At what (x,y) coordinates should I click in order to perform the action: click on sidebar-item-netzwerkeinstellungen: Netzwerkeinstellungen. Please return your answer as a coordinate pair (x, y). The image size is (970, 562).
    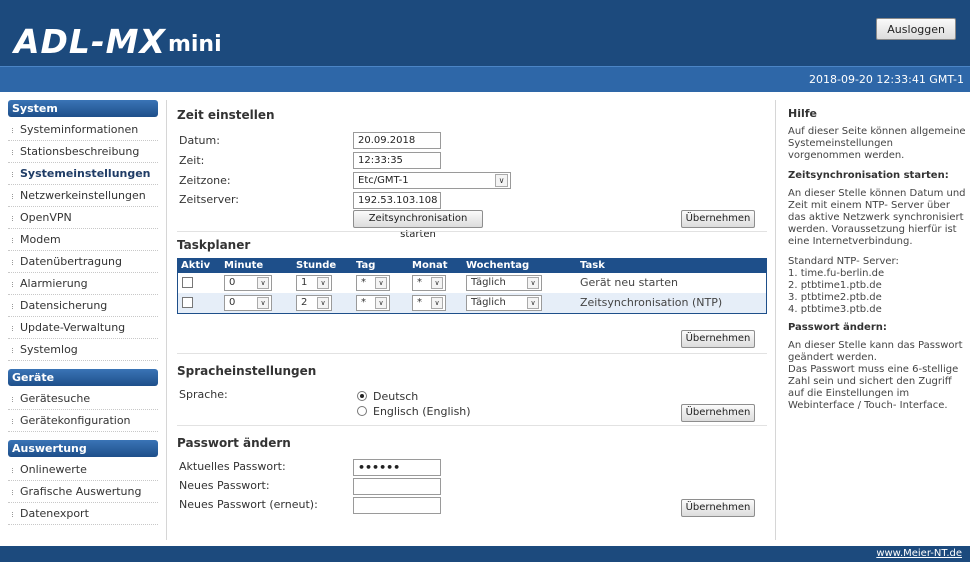
    Looking at the image, I should click on (83, 196).